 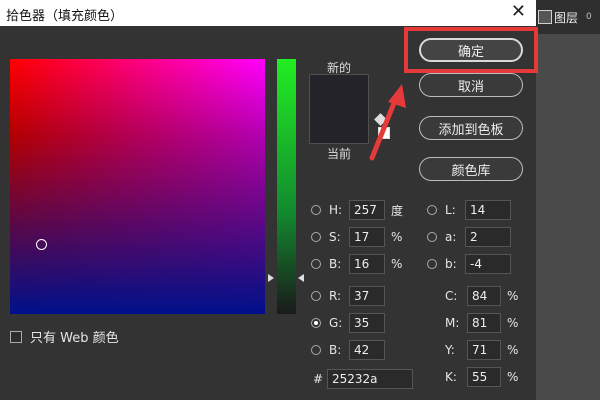 I want to click on annotation-highlight-box, so click(x=471, y=50).